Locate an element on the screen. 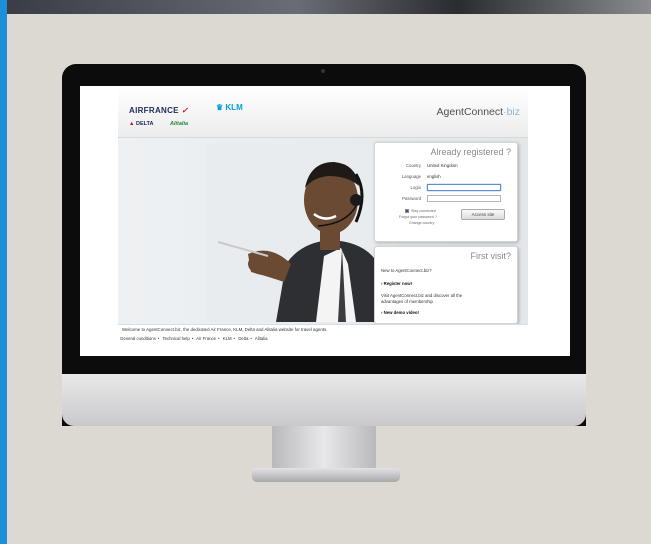  airfrance-stripe-icon: ✓ is located at coordinates (185, 110).